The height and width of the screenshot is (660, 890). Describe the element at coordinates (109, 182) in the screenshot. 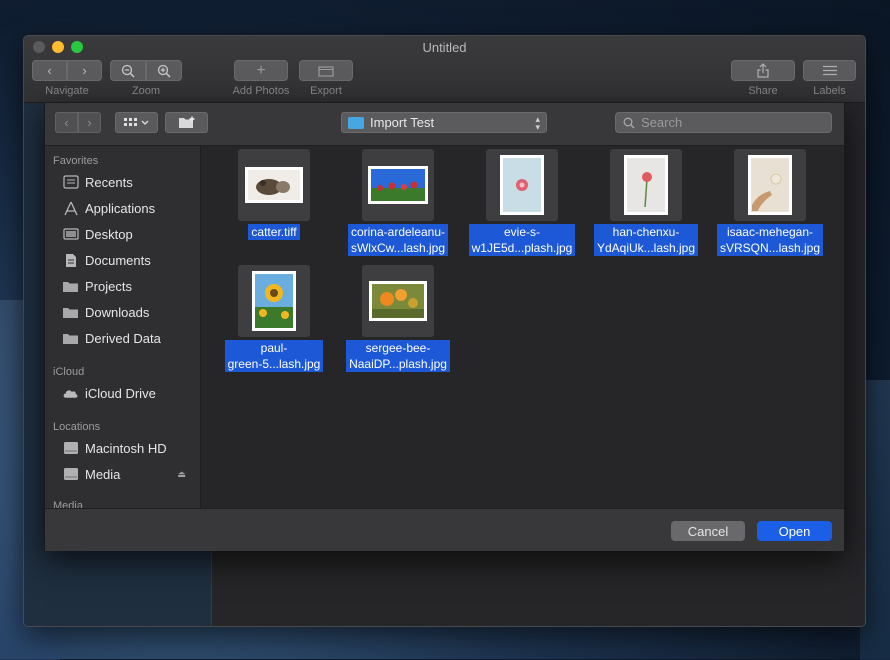

I see `sidebar-item-label: Recents` at that location.